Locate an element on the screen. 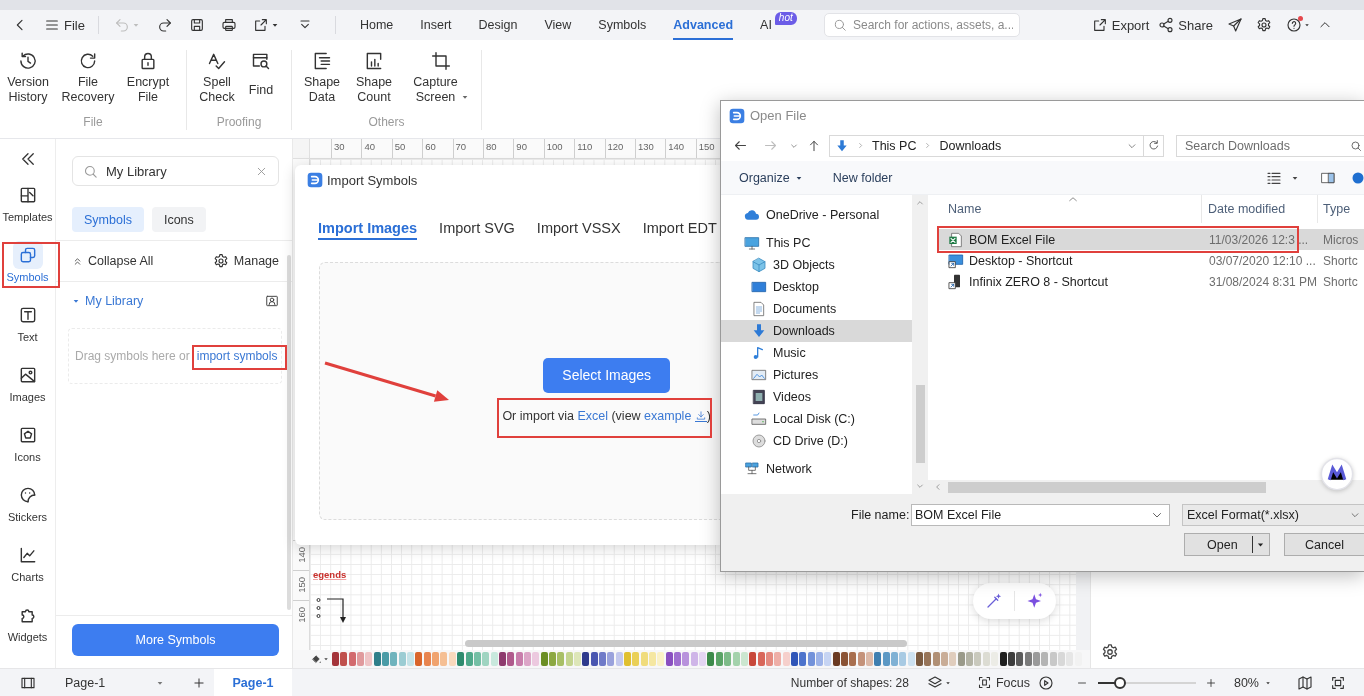 Image resolution: width=1364 pixels, height=696 pixels. import-tab: Import VSSX is located at coordinates (578, 229).